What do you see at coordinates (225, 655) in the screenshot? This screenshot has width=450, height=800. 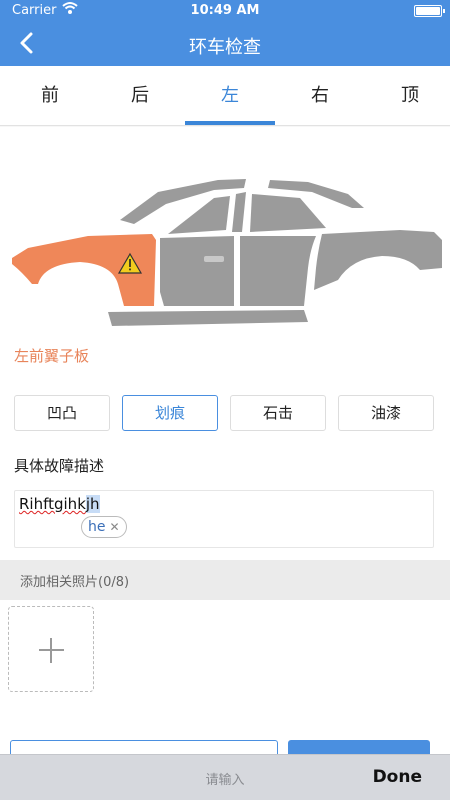 I see `photo-area` at bounding box center [225, 655].